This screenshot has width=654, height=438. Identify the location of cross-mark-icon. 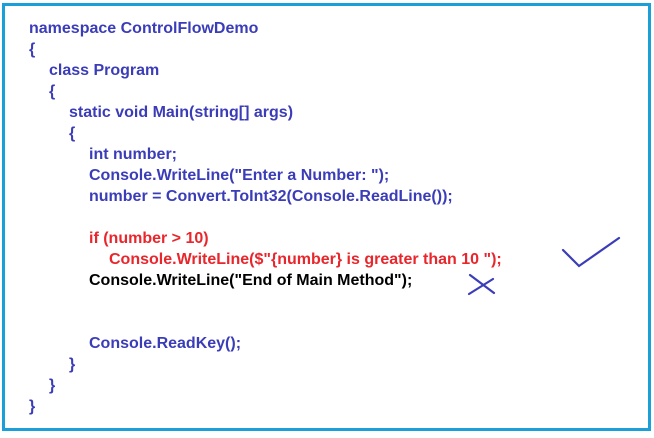
(481, 284).